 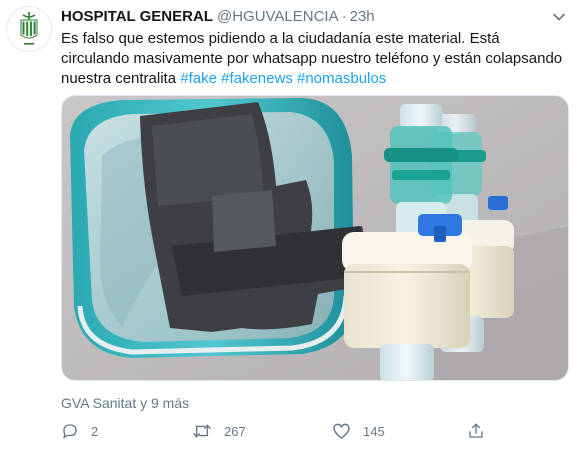 I want to click on action-bar: 2 267 145, so click(x=301, y=431).